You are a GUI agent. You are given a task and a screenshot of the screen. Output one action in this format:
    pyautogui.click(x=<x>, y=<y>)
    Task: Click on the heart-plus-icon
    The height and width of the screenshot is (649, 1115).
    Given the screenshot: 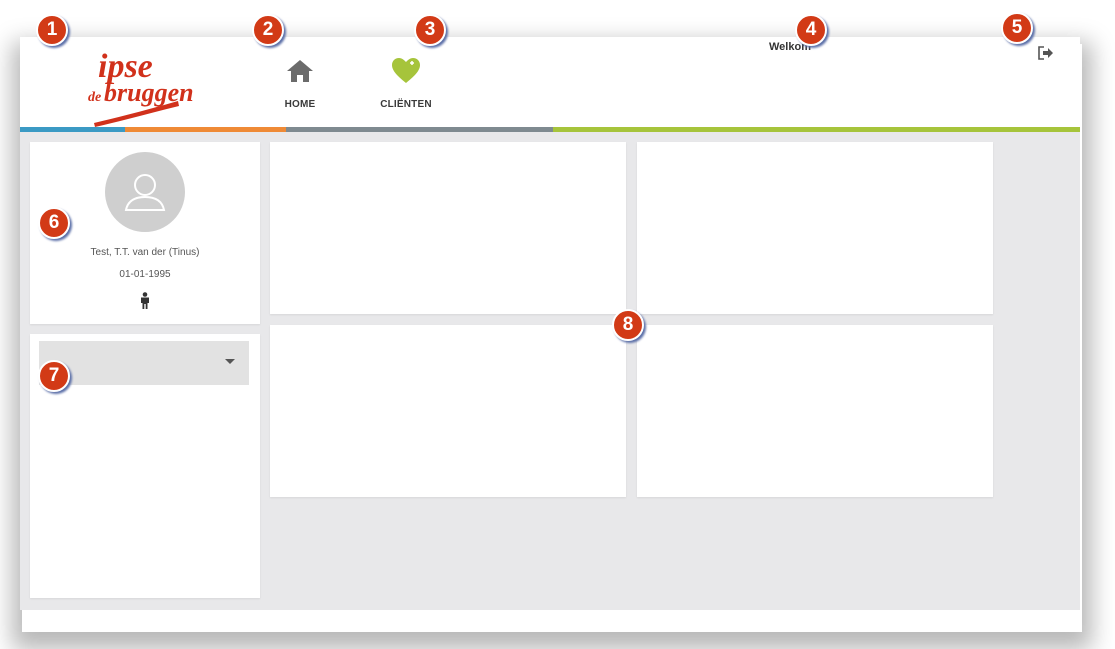 What is the action you would take?
    pyautogui.click(x=406, y=70)
    